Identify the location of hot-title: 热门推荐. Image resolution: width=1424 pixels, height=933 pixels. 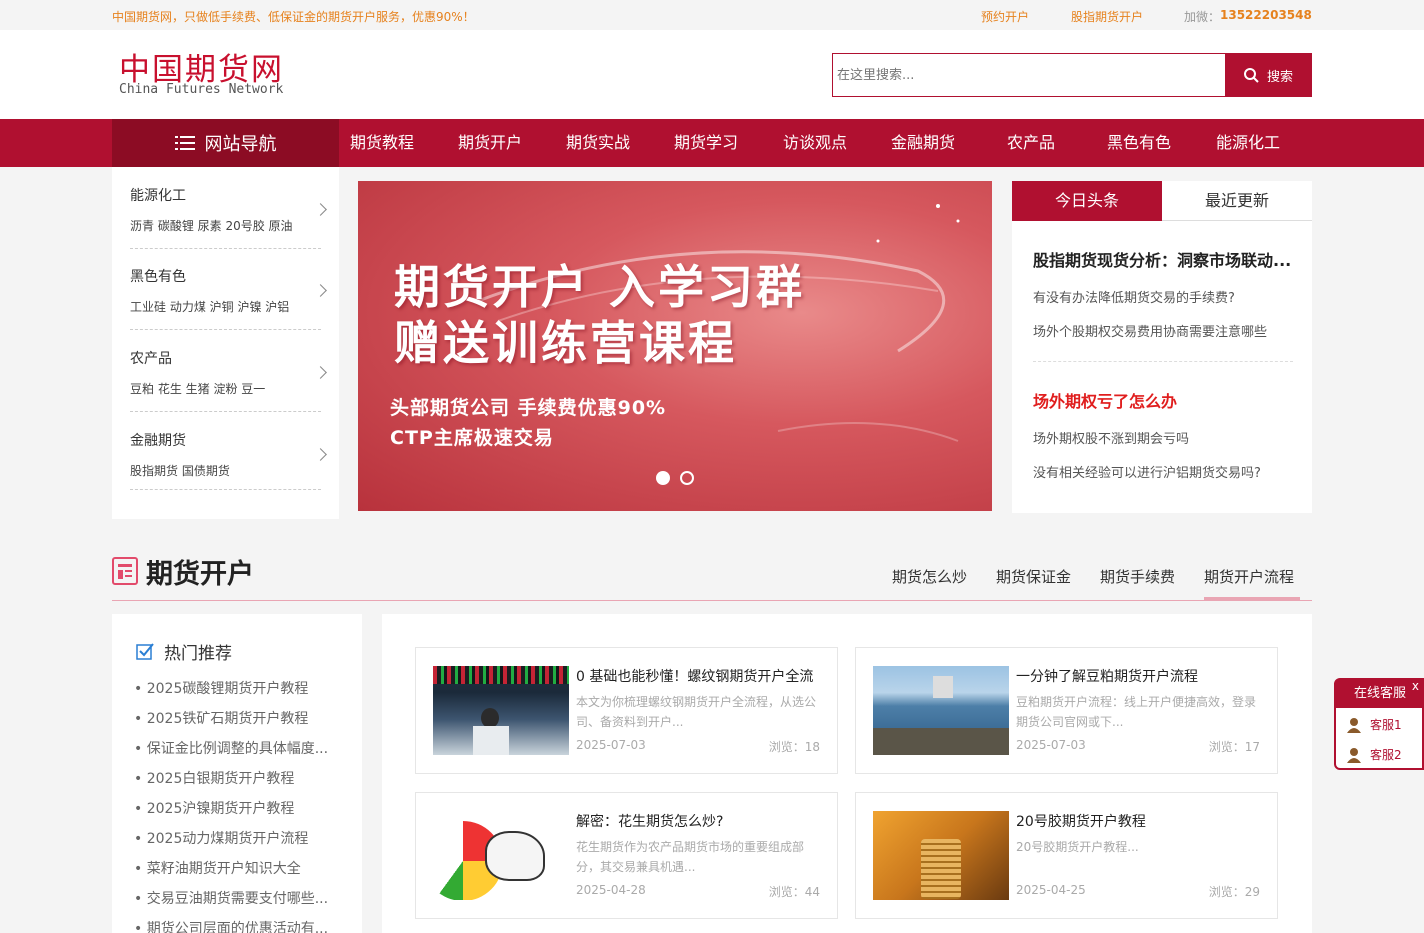
(198, 654).